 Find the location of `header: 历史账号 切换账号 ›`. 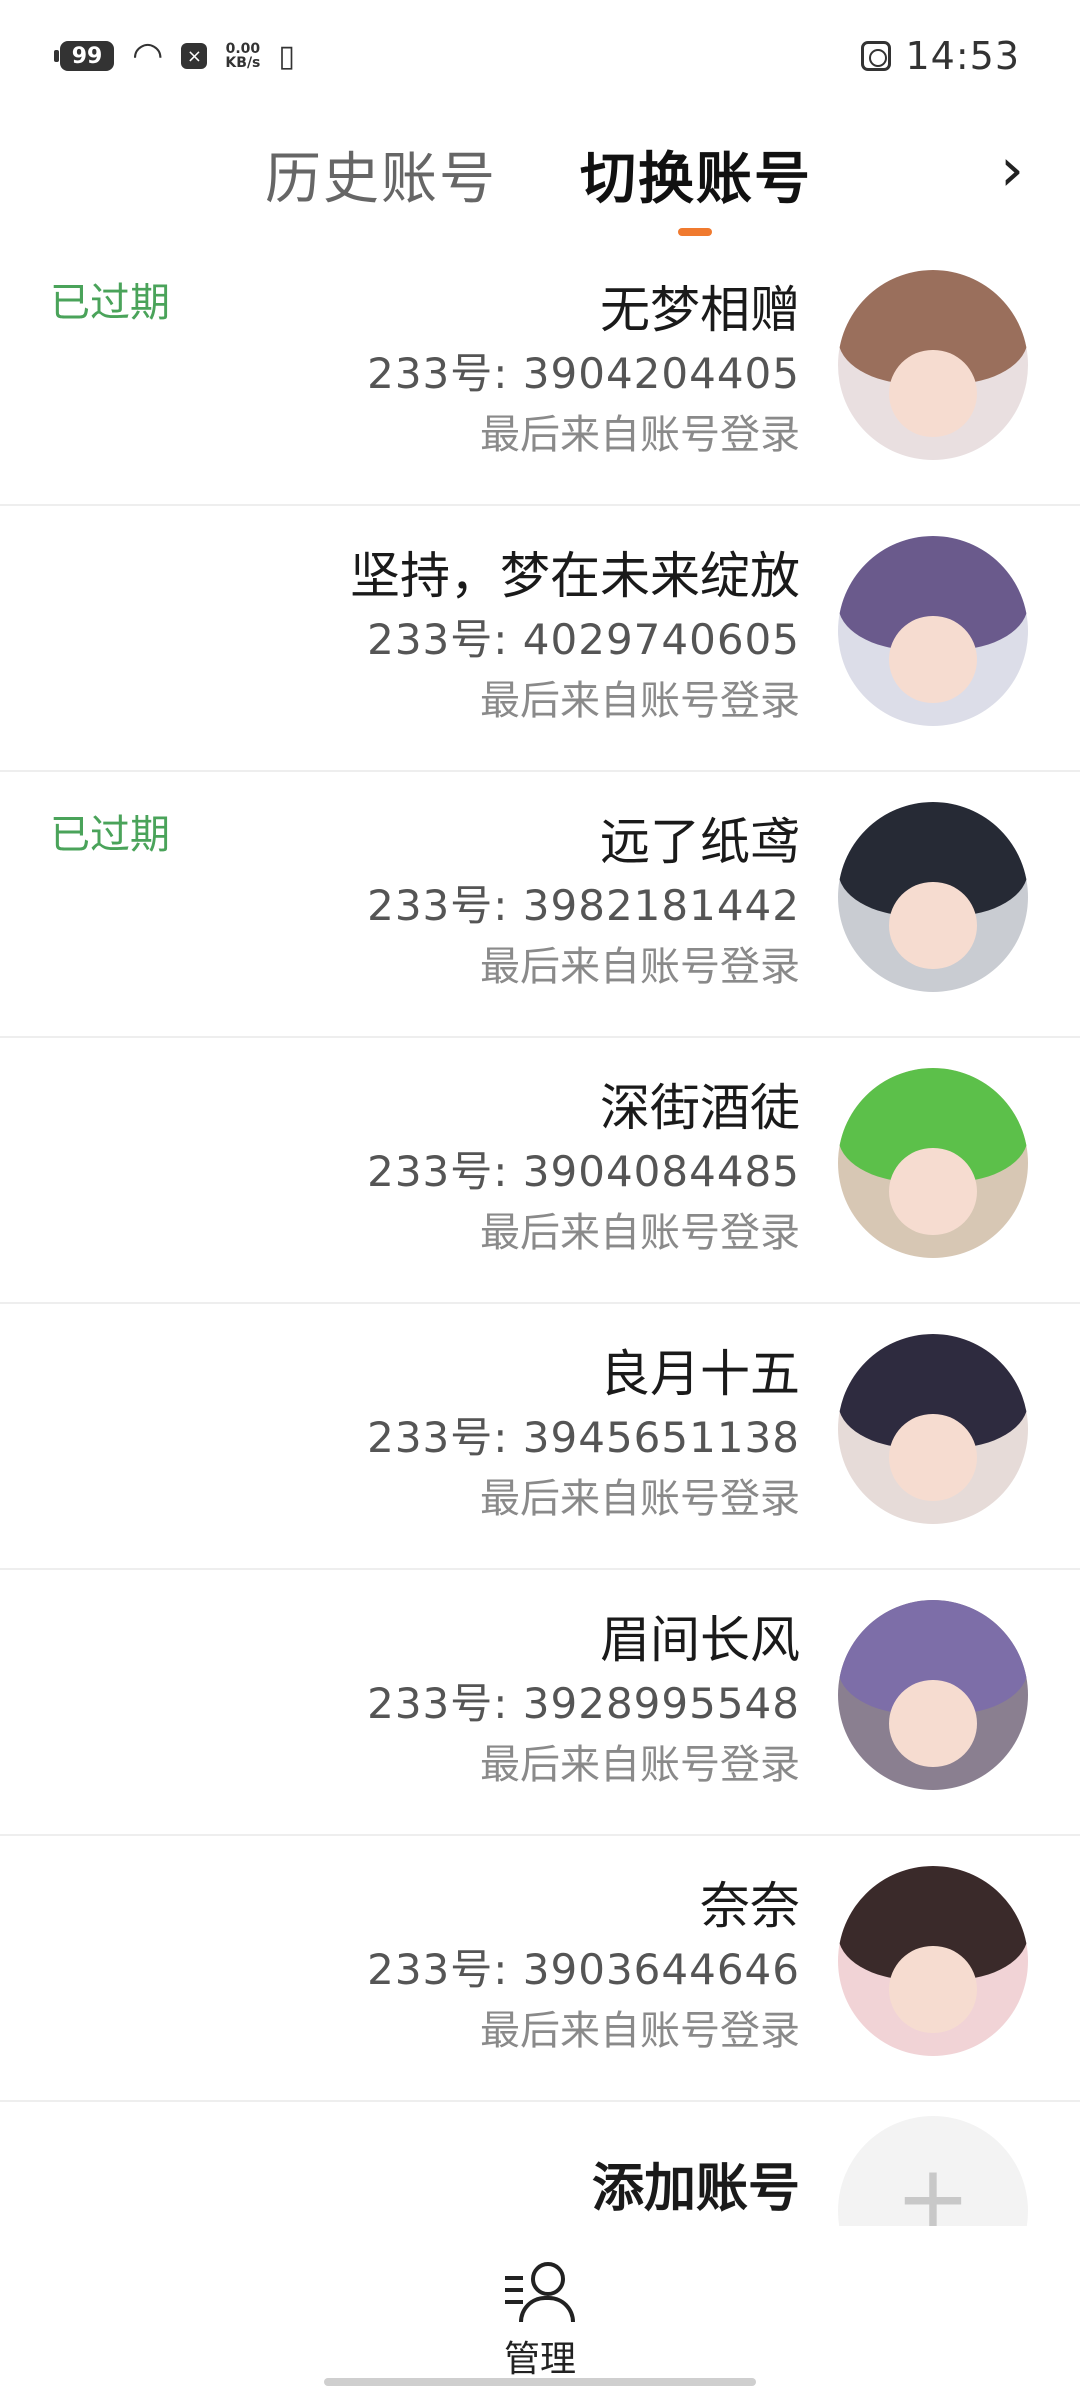

header: 历史账号 切换账号 › is located at coordinates (540, 175).